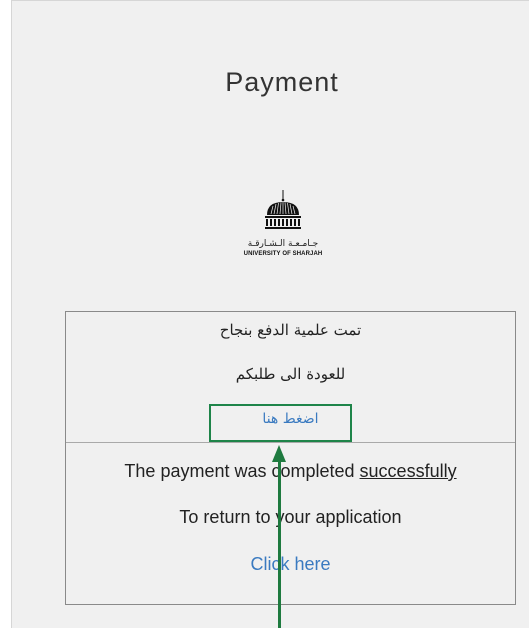  What do you see at coordinates (283, 209) in the screenshot?
I see `dome-icon` at bounding box center [283, 209].